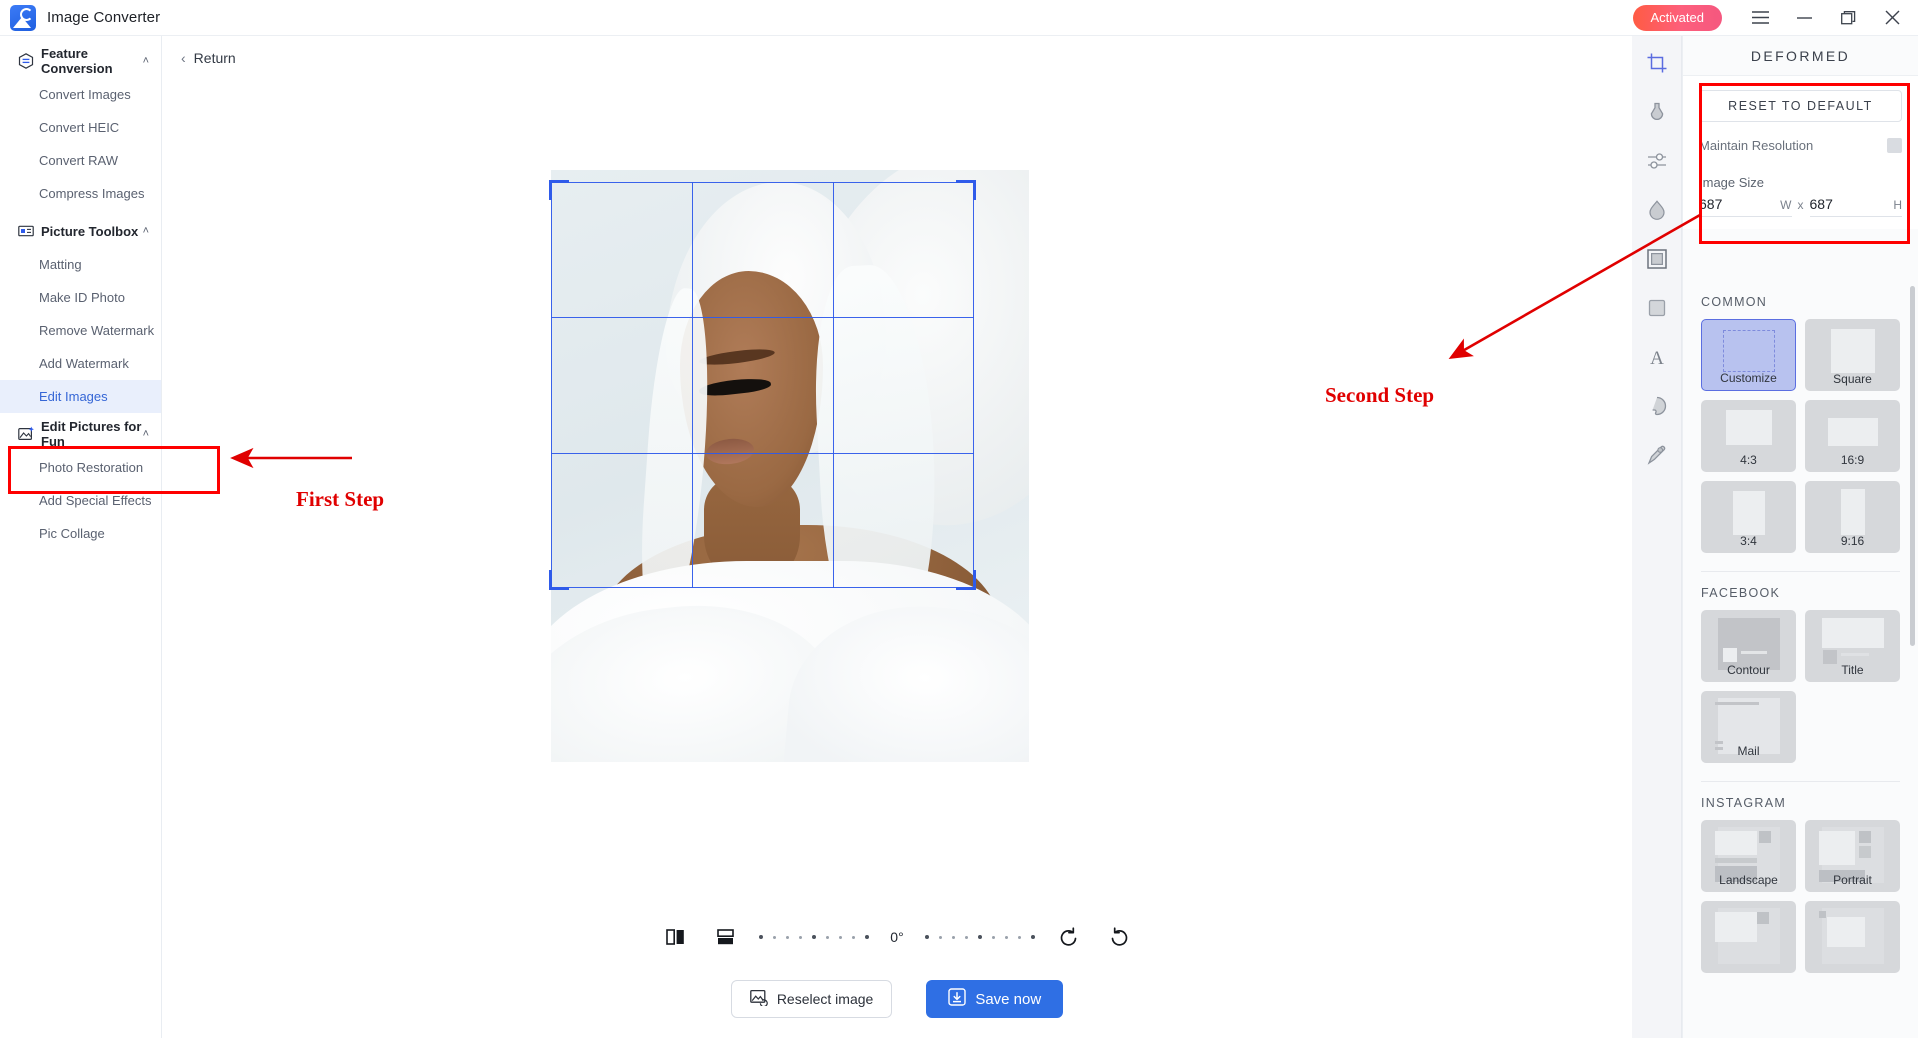 The width and height of the screenshot is (1918, 1038). What do you see at coordinates (208, 58) in the screenshot?
I see `return-button: ‹ Return` at bounding box center [208, 58].